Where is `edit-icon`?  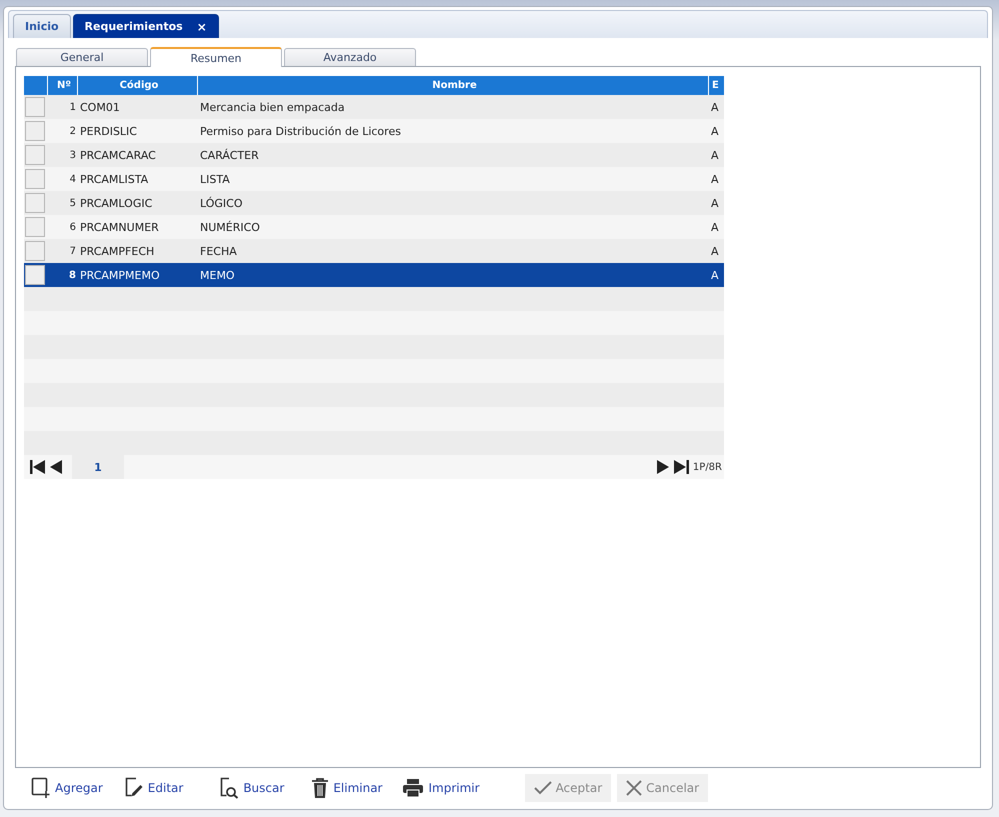
edit-icon is located at coordinates (134, 788).